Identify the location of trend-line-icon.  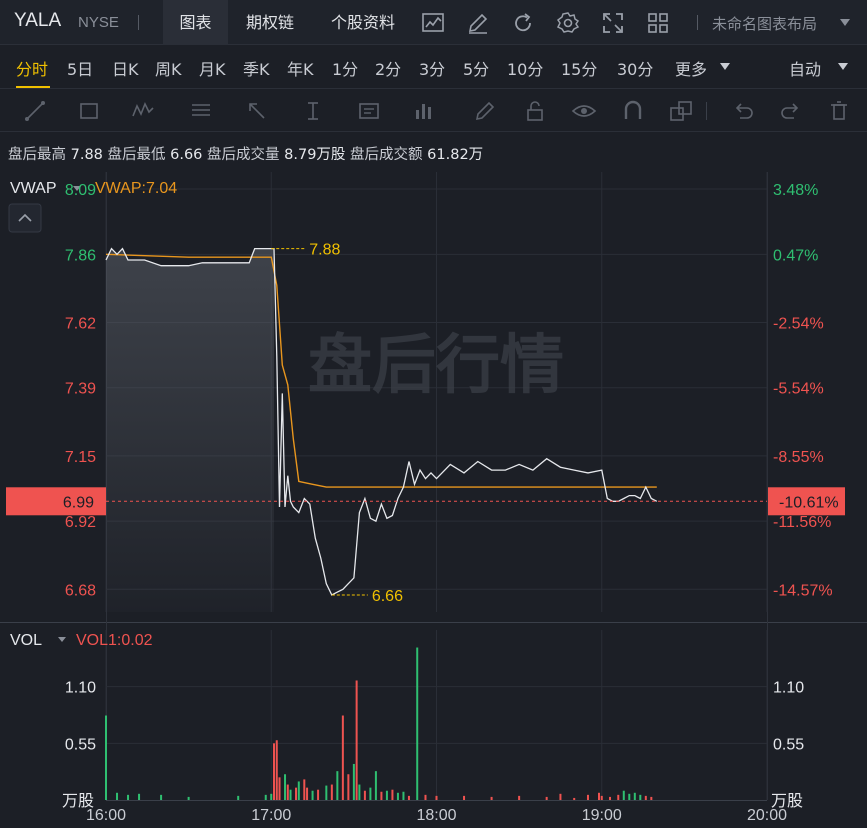
(35, 111).